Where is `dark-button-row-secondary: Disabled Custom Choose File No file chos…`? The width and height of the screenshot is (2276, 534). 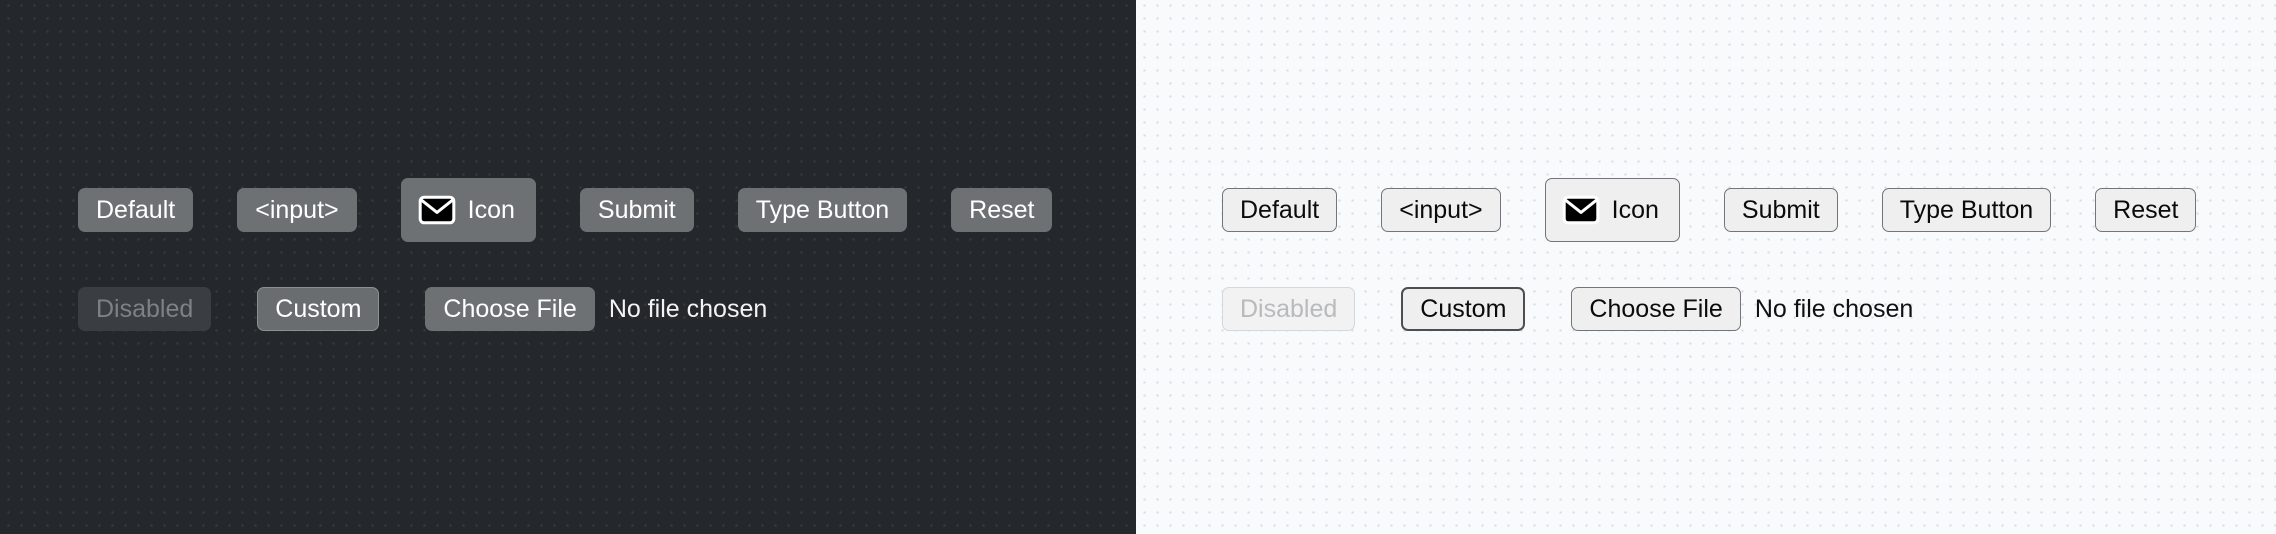
dark-button-row-secondary: Disabled Custom Choose File No file chos… is located at coordinates (607, 309).